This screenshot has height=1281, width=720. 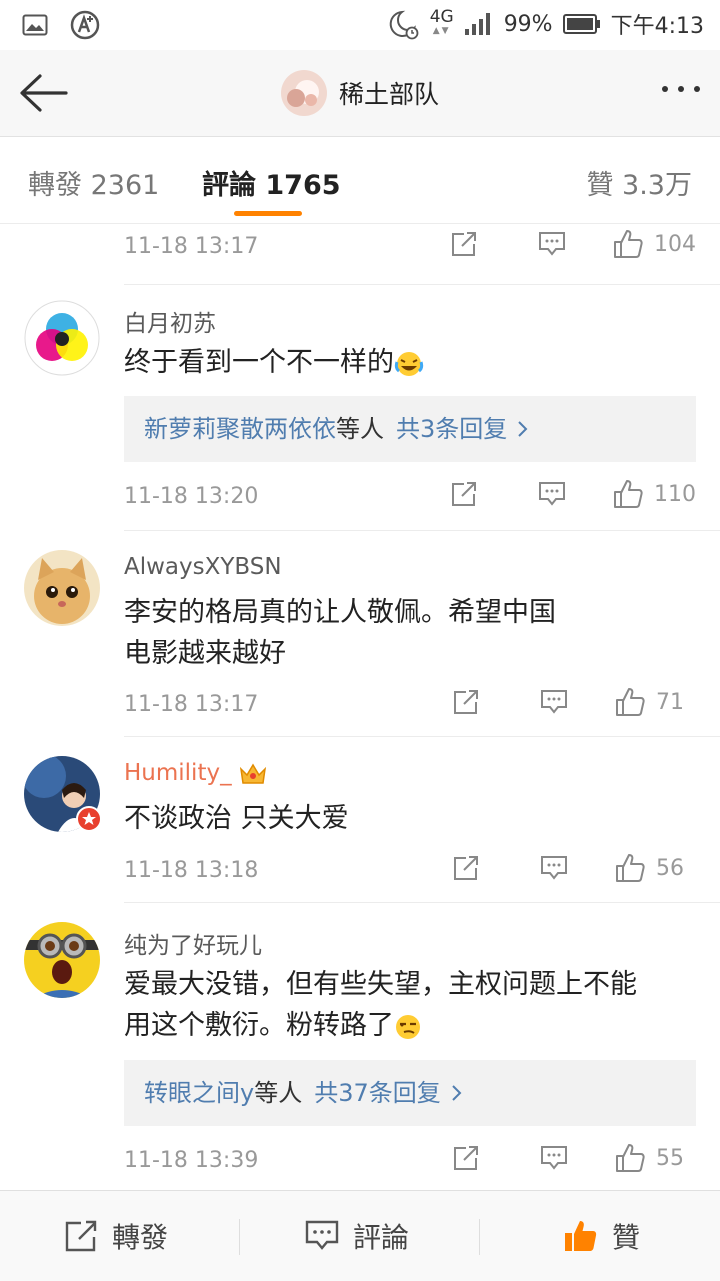 I want to click on battery-icon, so click(x=581, y=24).